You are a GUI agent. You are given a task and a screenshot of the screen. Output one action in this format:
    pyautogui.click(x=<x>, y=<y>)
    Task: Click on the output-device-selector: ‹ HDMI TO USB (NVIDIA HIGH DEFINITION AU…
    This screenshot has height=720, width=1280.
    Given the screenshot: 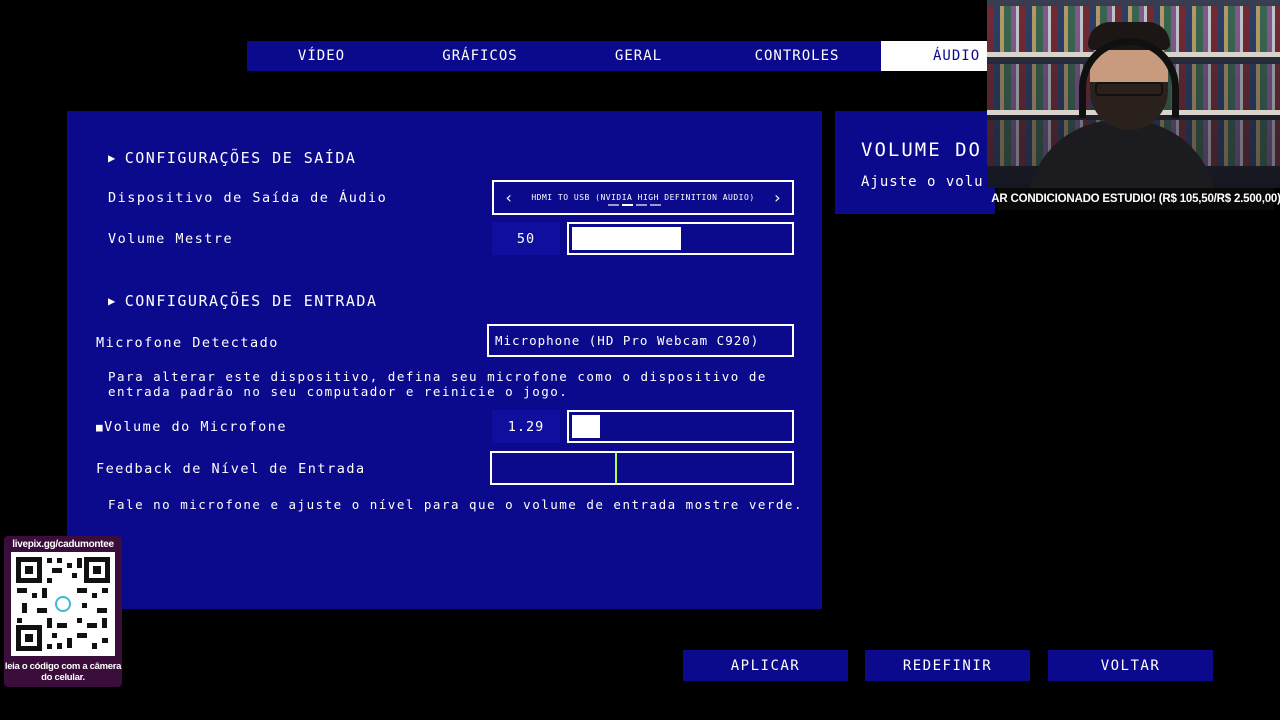 What is the action you would take?
    pyautogui.click(x=643, y=197)
    